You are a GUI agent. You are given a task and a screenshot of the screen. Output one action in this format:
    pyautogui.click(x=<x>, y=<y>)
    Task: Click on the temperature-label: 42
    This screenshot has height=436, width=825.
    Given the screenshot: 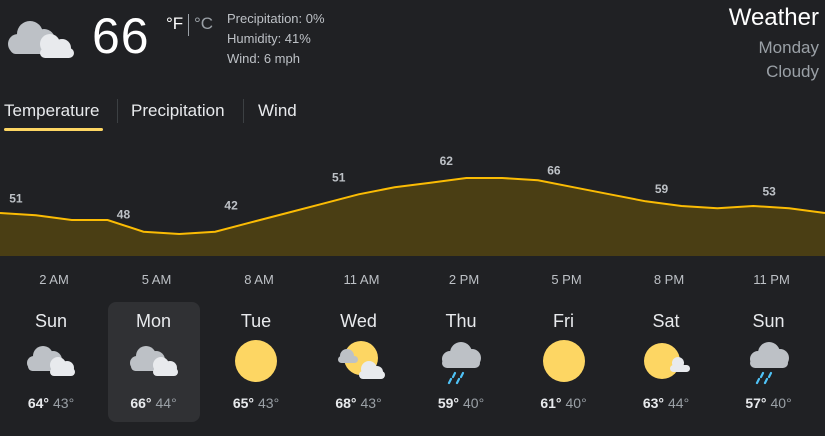 What is the action you would take?
    pyautogui.click(x=231, y=205)
    